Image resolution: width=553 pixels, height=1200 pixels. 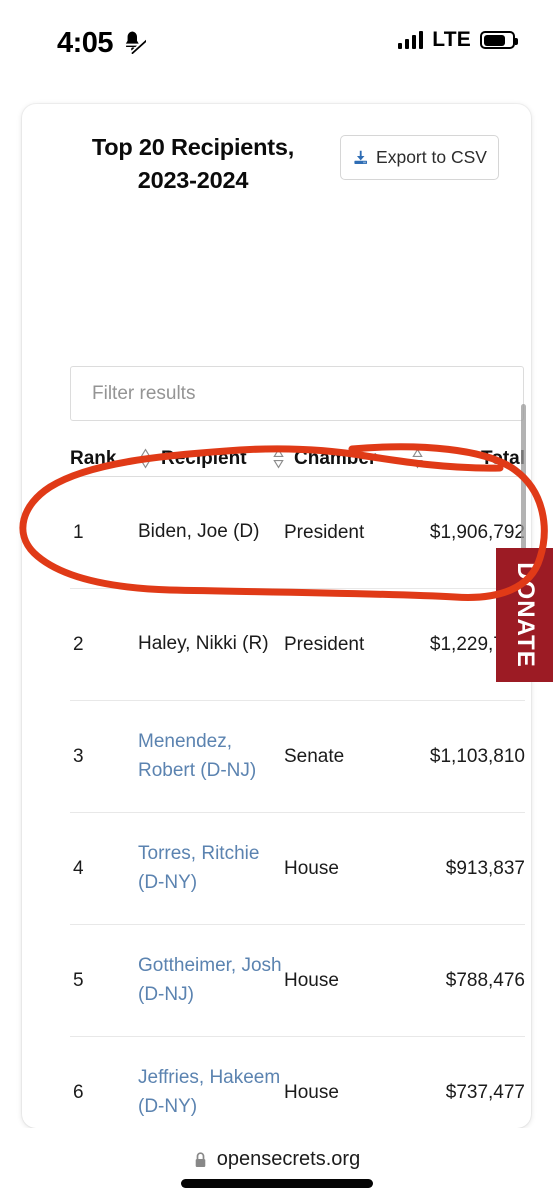 I want to click on status-bar: 4:05 LTE, so click(x=276, y=36).